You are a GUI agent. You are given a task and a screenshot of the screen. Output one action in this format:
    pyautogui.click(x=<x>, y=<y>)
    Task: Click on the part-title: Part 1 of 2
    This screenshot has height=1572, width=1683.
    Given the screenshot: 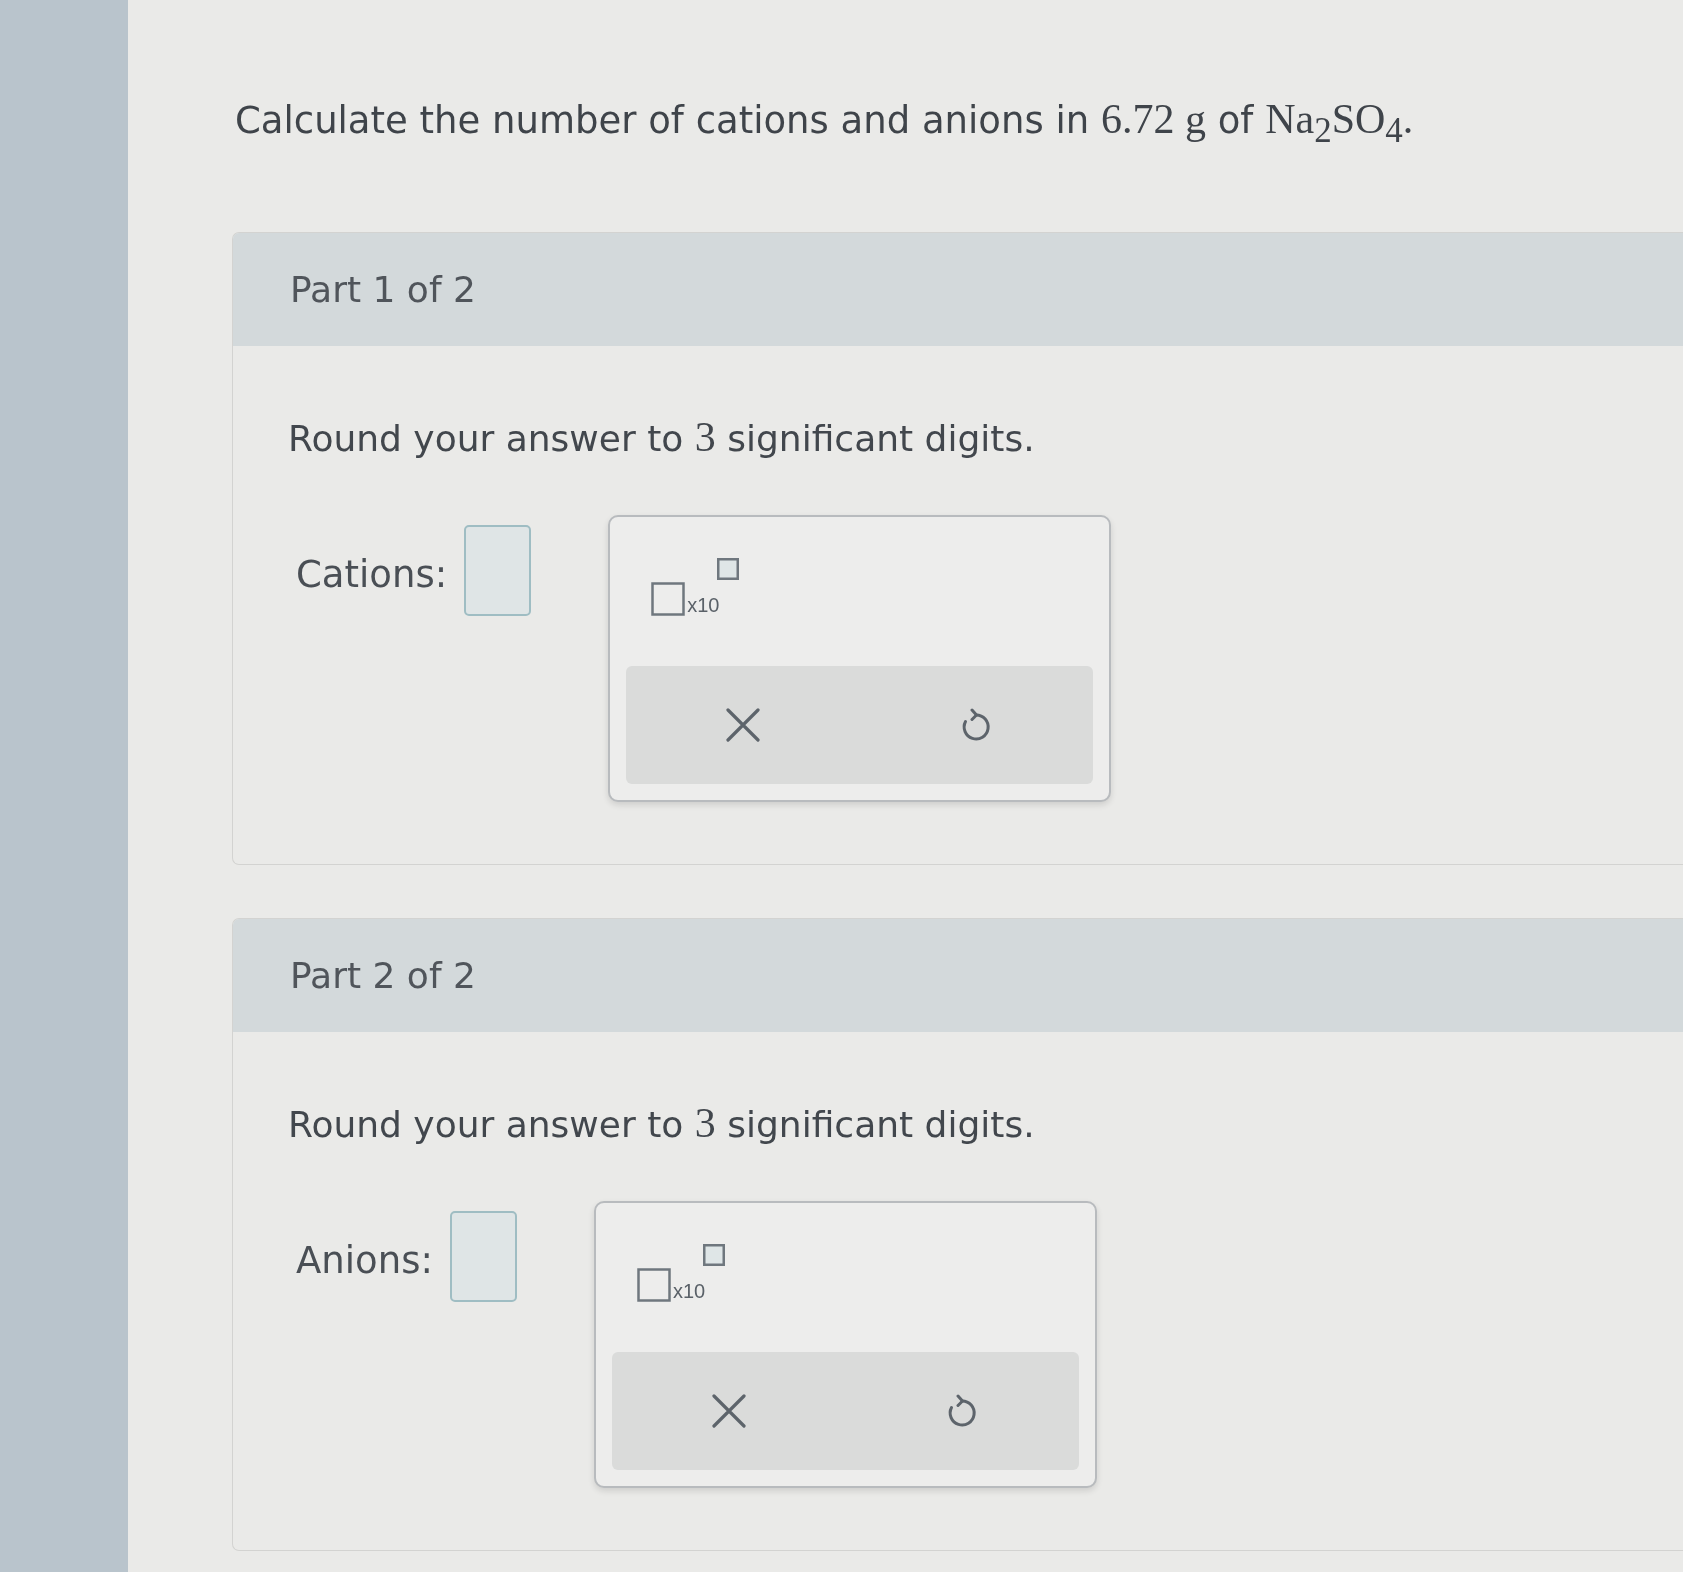 What is the action you would take?
    pyautogui.click(x=383, y=290)
    